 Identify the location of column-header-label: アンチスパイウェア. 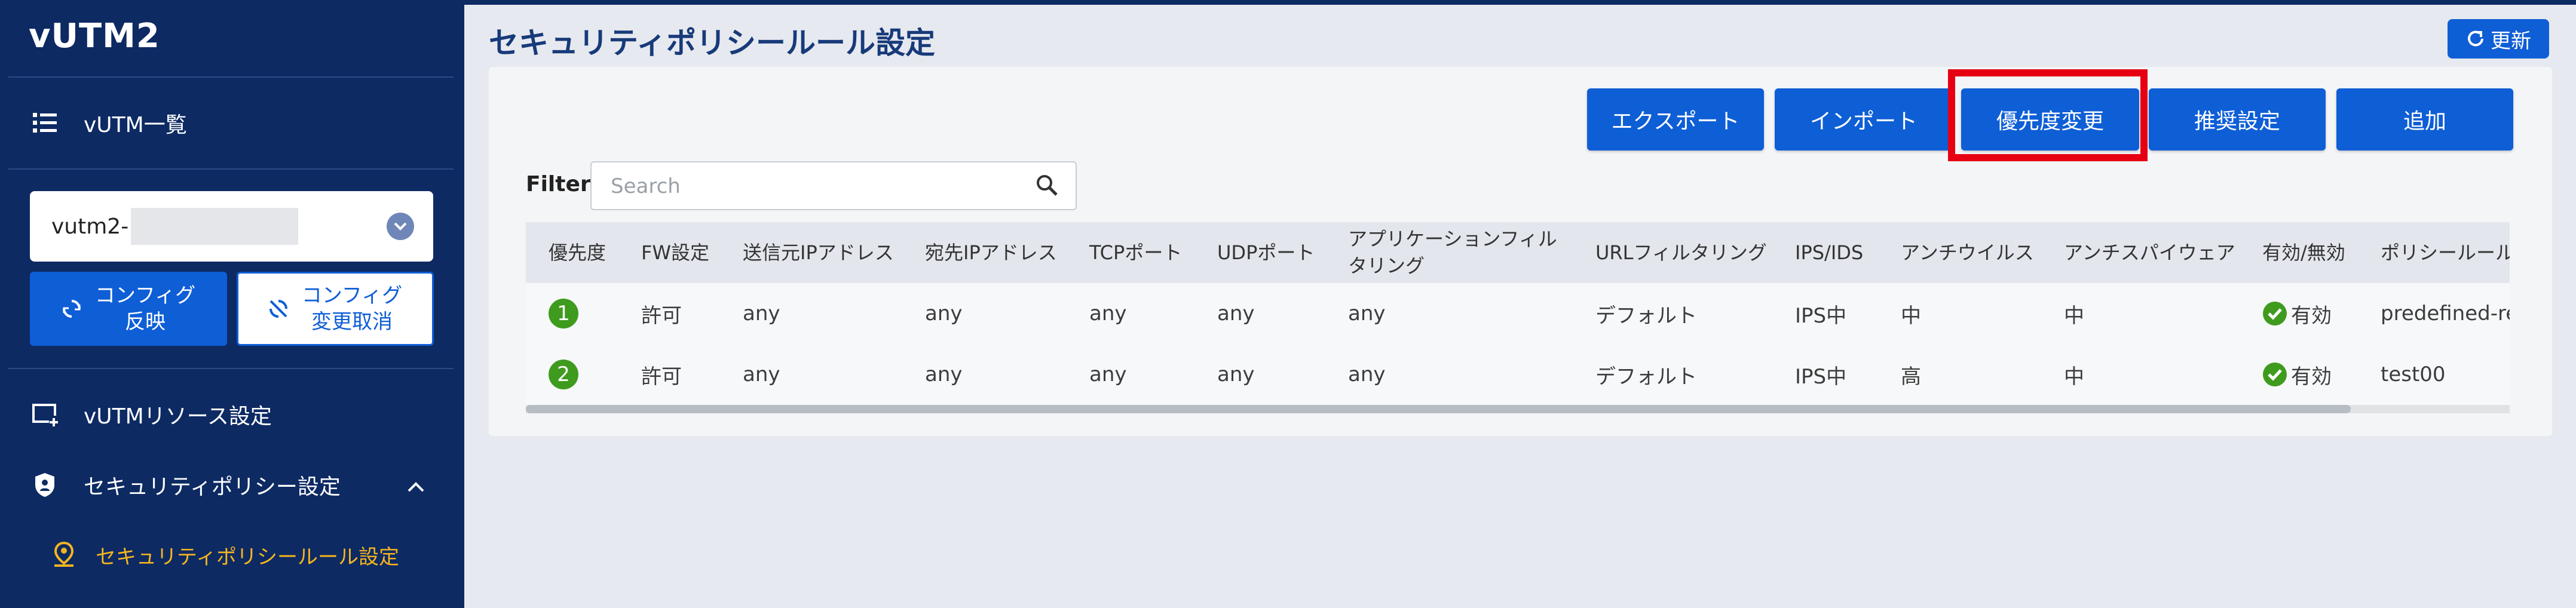
(2149, 253).